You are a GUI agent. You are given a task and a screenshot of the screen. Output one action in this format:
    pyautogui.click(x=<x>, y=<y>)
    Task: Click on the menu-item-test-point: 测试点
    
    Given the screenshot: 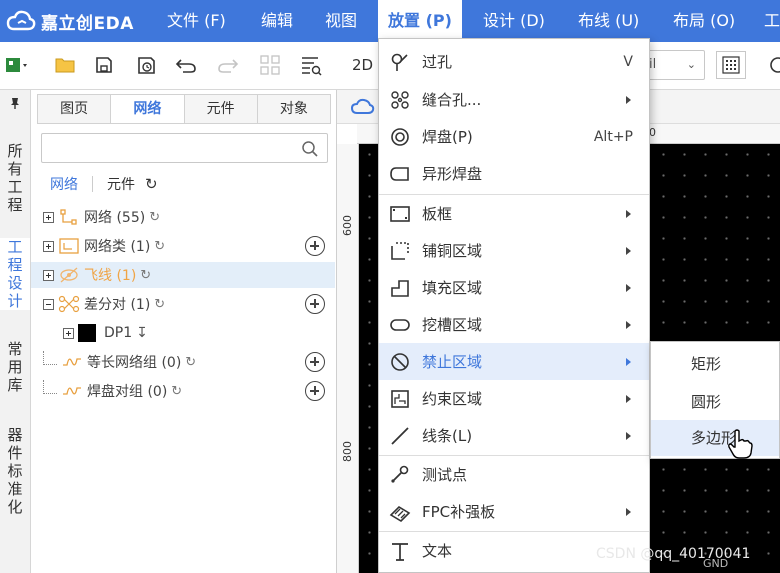 What is the action you would take?
    pyautogui.click(x=514, y=474)
    